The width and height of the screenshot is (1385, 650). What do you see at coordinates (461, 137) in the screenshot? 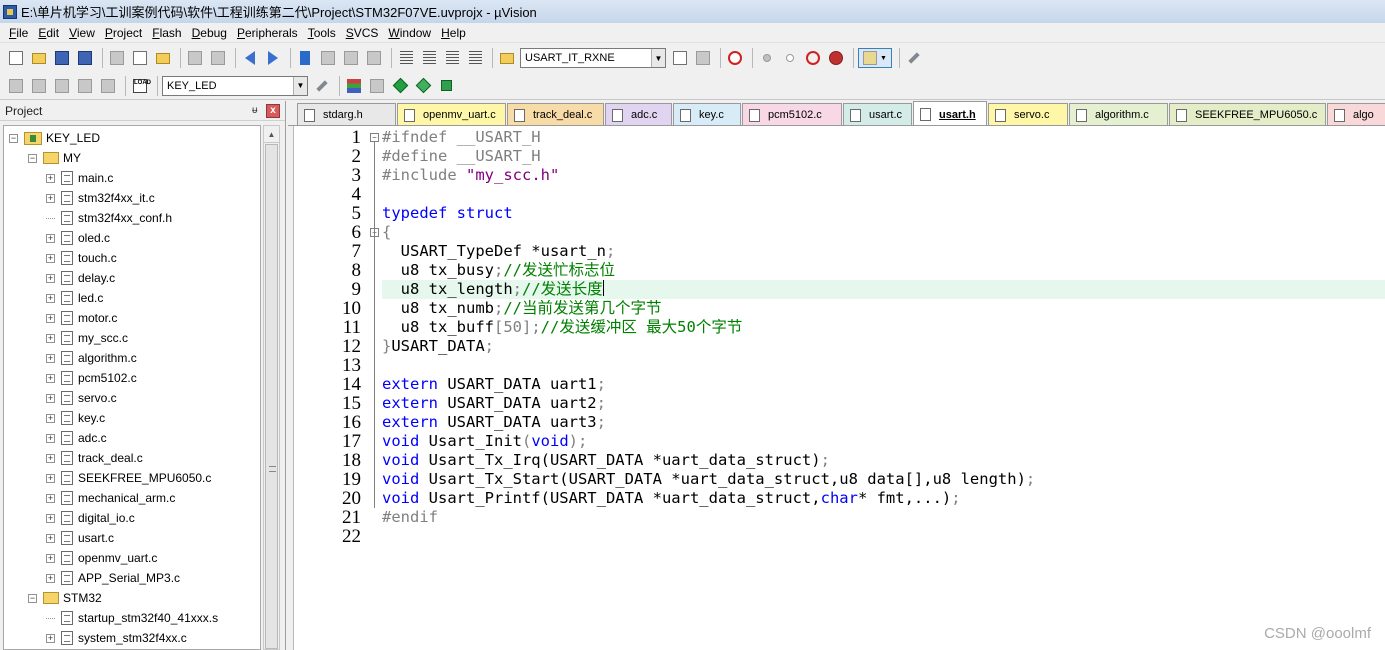
I see `code-line: #ifndef __USART_H` at bounding box center [461, 137].